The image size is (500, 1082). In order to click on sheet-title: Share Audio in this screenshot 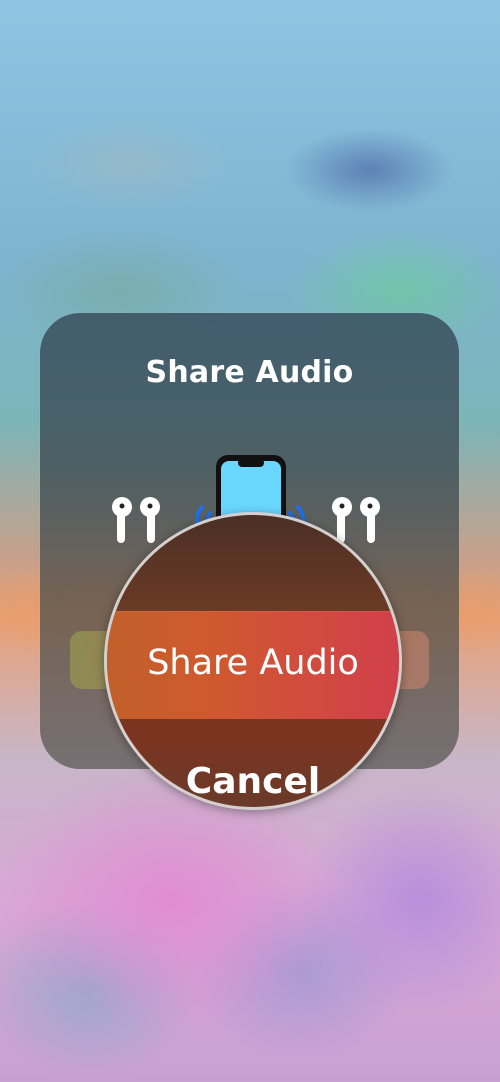, I will do `click(249, 372)`.